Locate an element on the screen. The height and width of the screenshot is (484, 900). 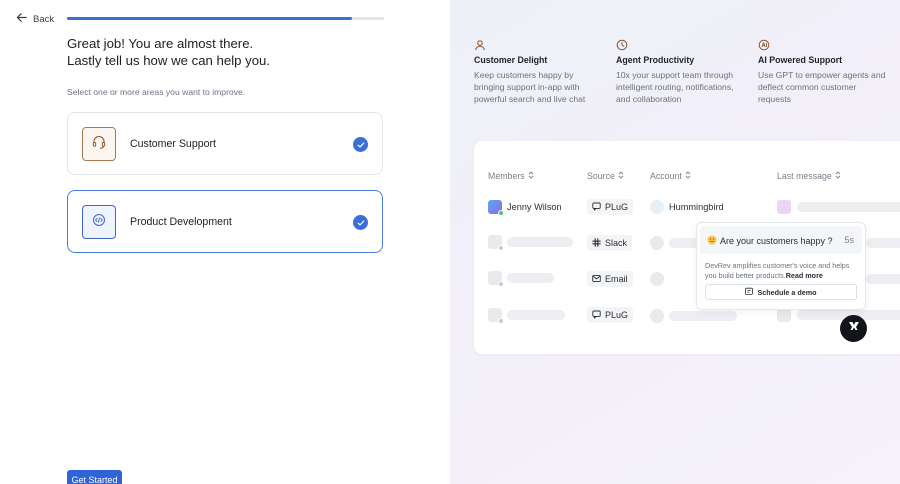
clock-icon is located at coordinates (622, 44).